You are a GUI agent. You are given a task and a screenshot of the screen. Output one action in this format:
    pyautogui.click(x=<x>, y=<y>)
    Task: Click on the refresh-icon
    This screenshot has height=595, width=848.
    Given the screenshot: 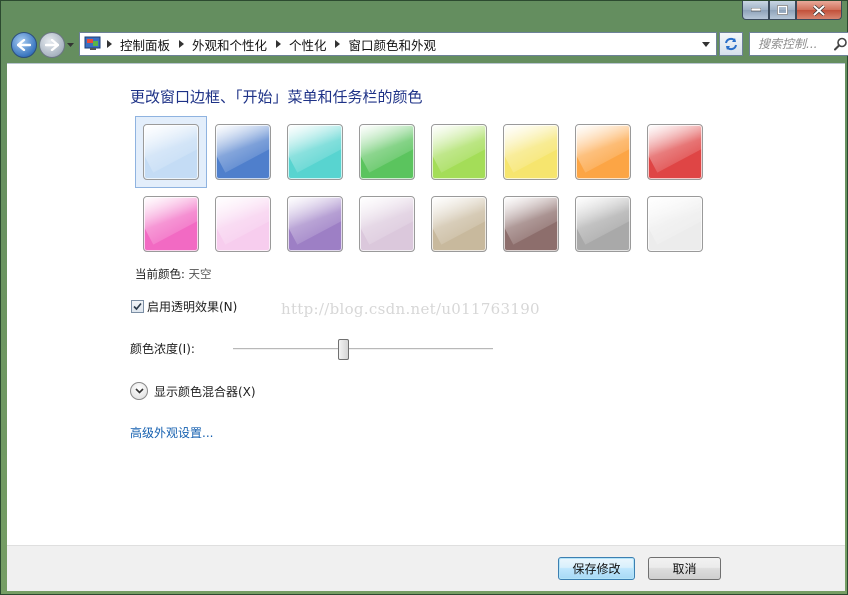 What is the action you would take?
    pyautogui.click(x=731, y=44)
    